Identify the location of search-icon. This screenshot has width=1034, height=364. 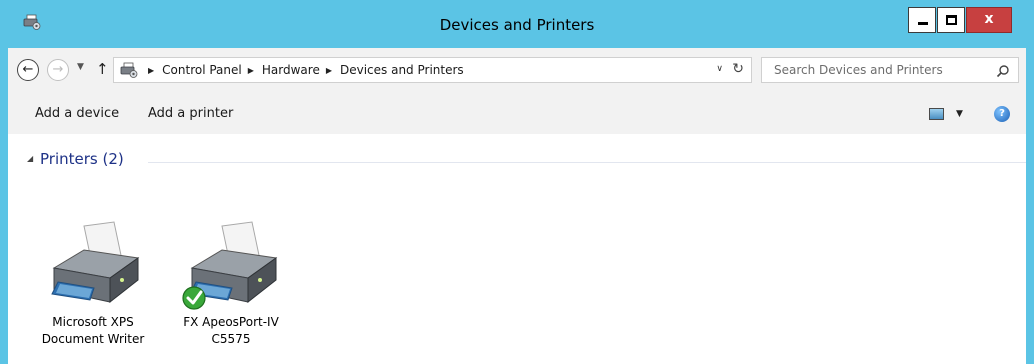
(1003, 71).